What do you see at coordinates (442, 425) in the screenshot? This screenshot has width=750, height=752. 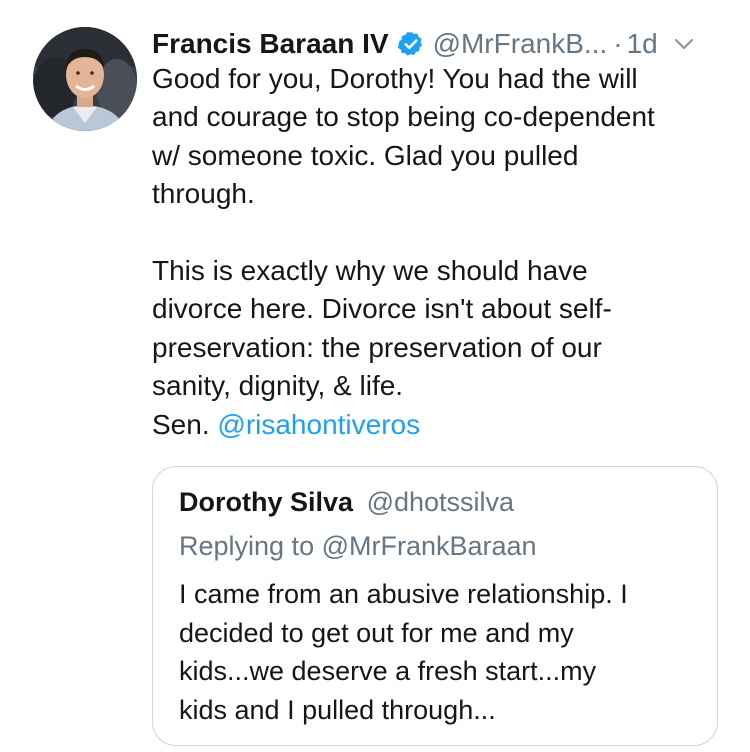 I see `tweet-text-line: Sen. @risahontiveros` at bounding box center [442, 425].